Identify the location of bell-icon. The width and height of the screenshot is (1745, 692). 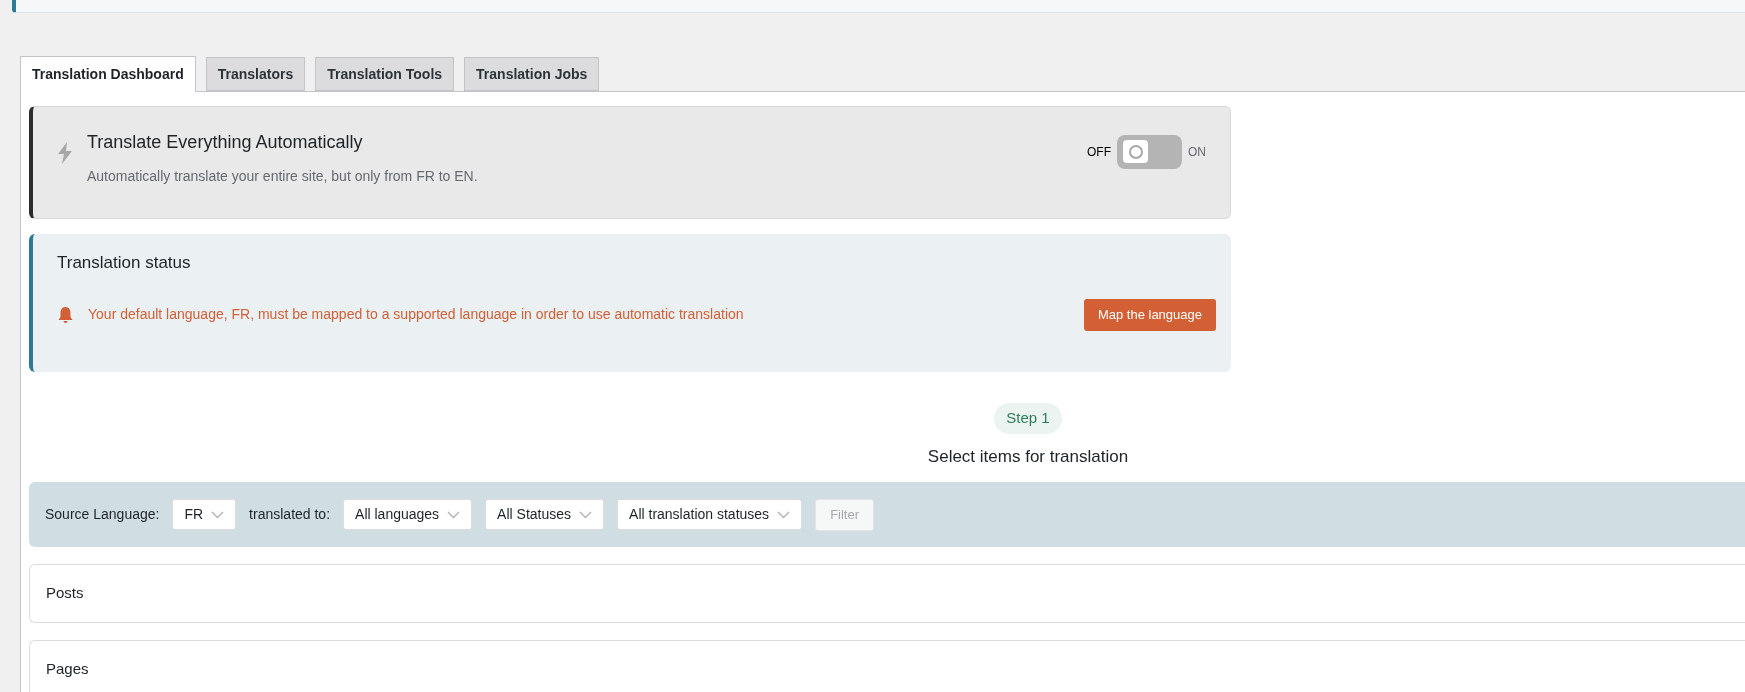
(65, 314).